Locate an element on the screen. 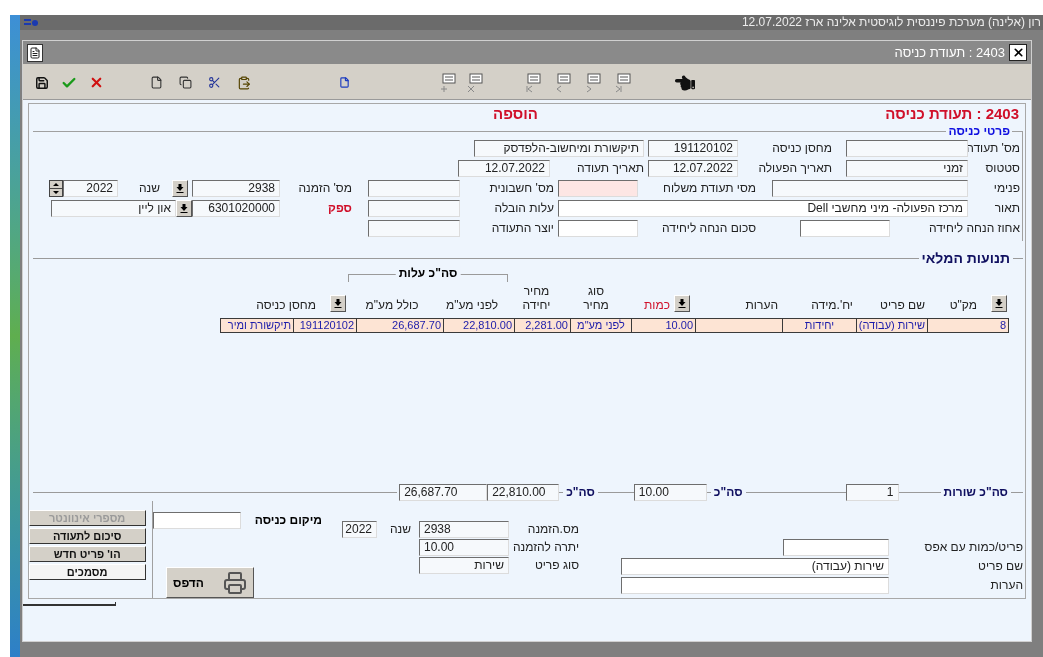 The image size is (1043, 657). column-header: כולל מע"מ is located at coordinates (392, 305).